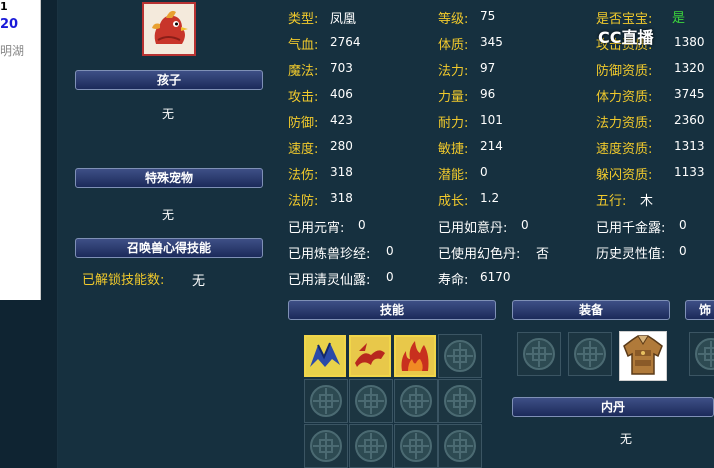 Image resolution: width=714 pixels, height=468 pixels. Describe the element at coordinates (491, 42) in the screenshot. I see `stat-value: 345` at that location.